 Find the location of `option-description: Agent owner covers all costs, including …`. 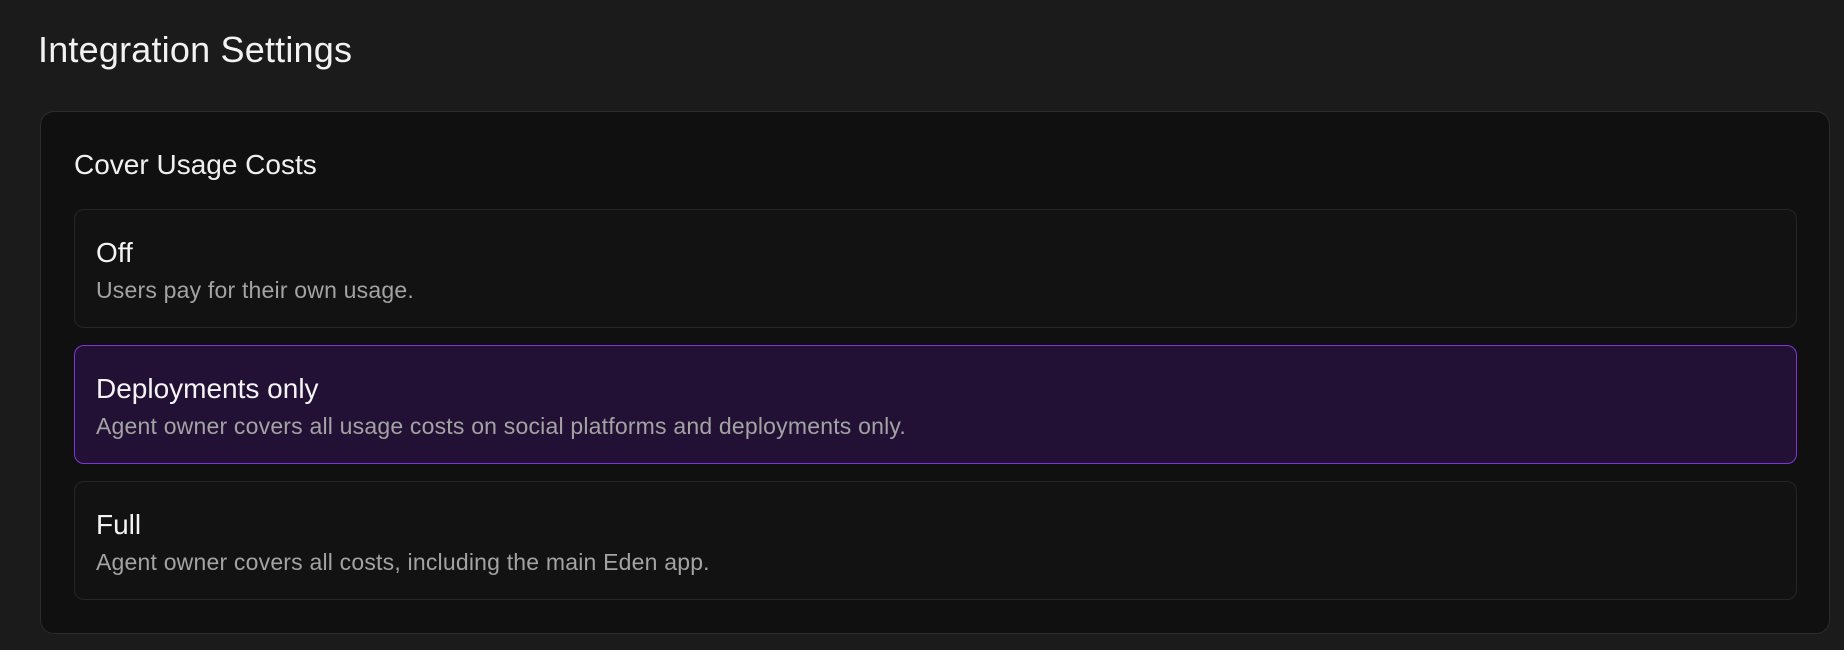

option-description: Agent owner covers all costs, including … is located at coordinates (403, 562).